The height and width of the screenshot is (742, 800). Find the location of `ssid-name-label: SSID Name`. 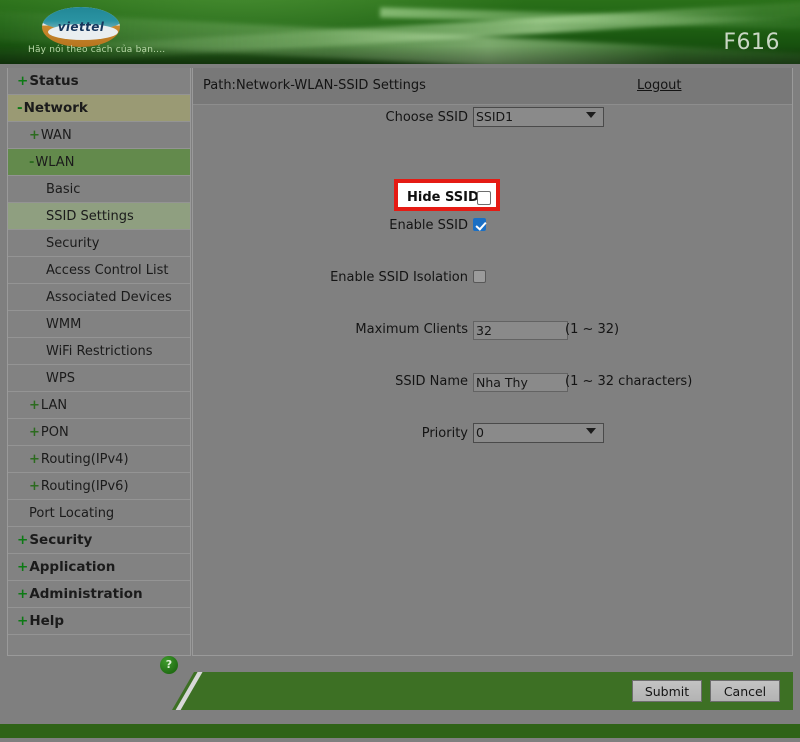

ssid-name-label: SSID Name is located at coordinates (431, 381).